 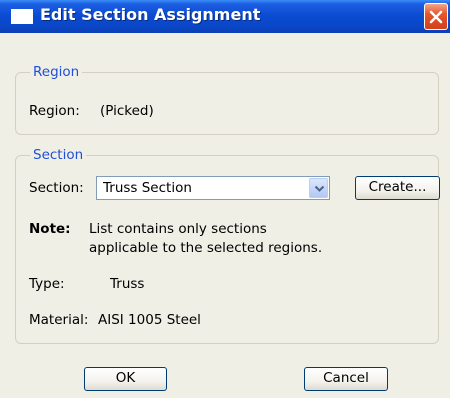 What do you see at coordinates (56, 72) in the screenshot?
I see `region-group-legend: Region` at bounding box center [56, 72].